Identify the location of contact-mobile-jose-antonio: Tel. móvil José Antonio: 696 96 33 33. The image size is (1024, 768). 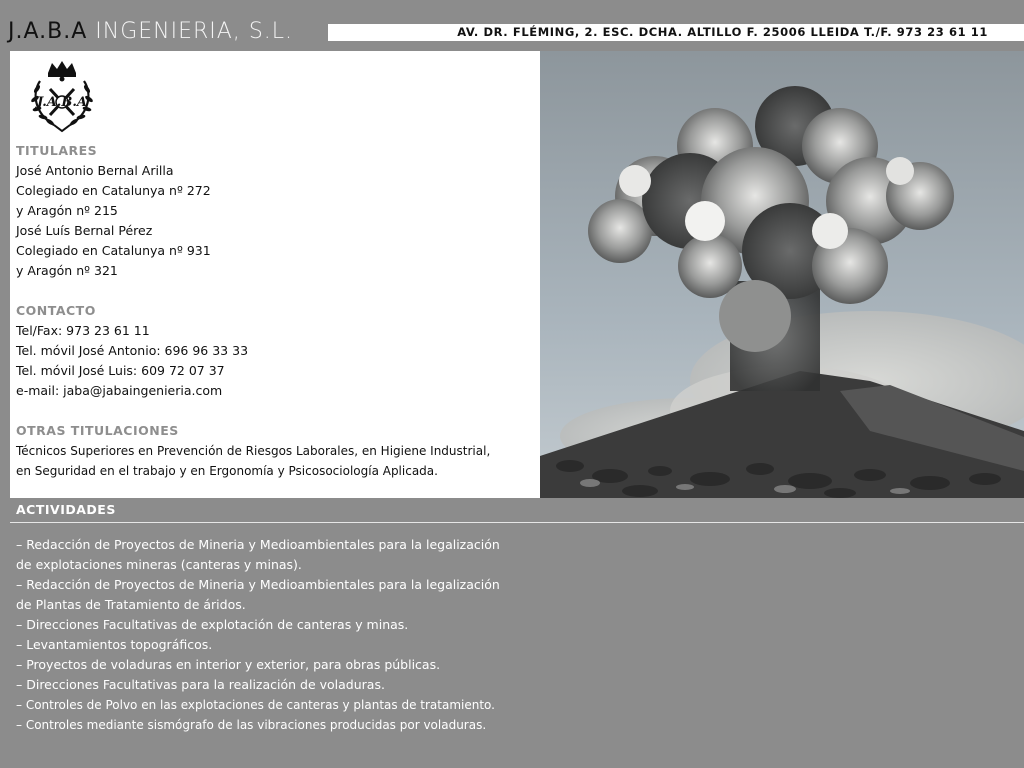
(132, 350).